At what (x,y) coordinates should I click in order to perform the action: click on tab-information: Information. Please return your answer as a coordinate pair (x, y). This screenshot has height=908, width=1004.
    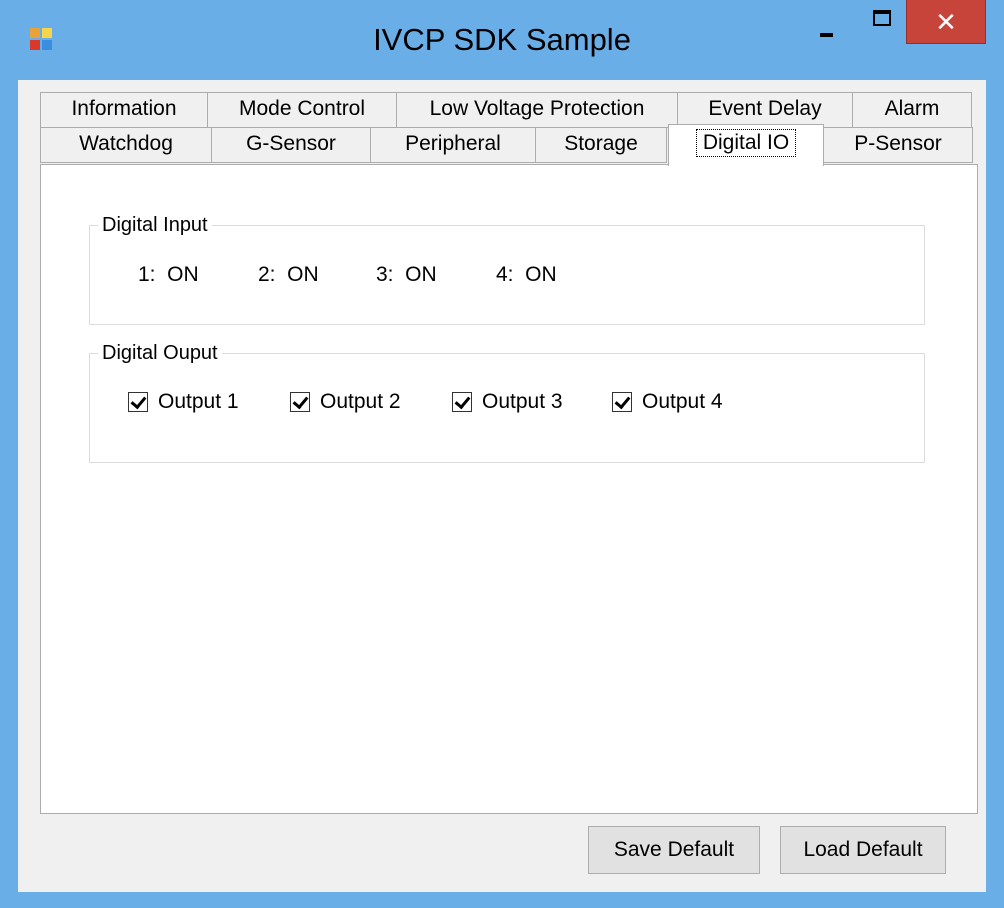
    Looking at the image, I should click on (124, 110).